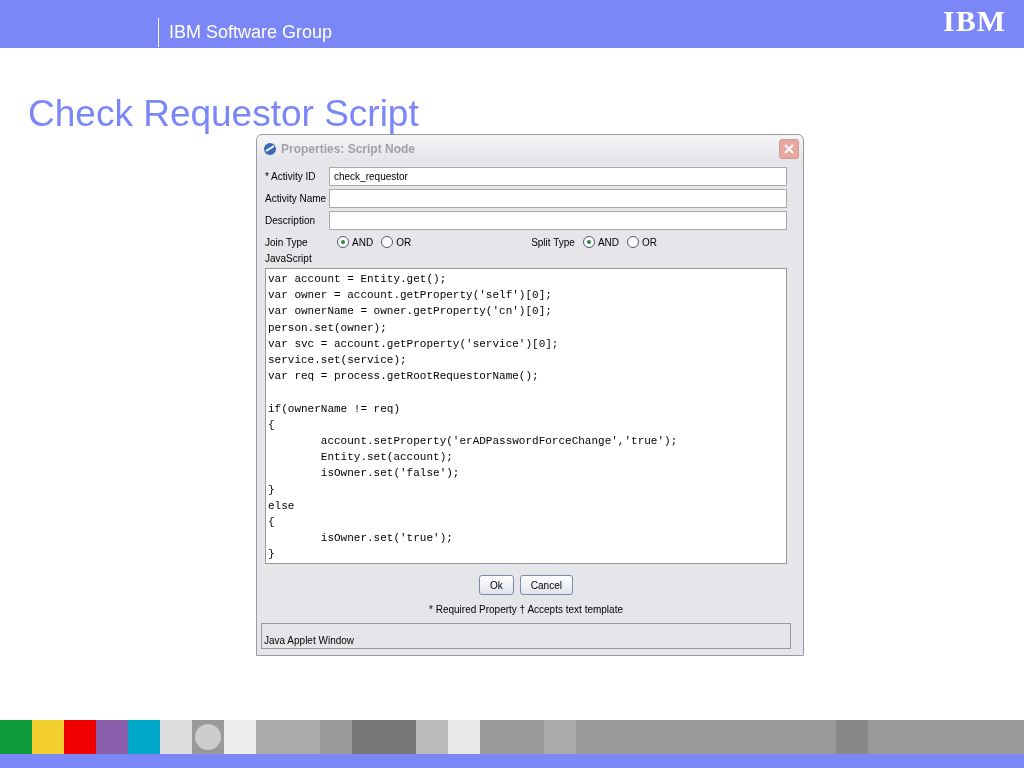 Image resolution: width=1024 pixels, height=768 pixels. What do you see at coordinates (296, 198) in the screenshot?
I see `field-label: Activity Name` at bounding box center [296, 198].